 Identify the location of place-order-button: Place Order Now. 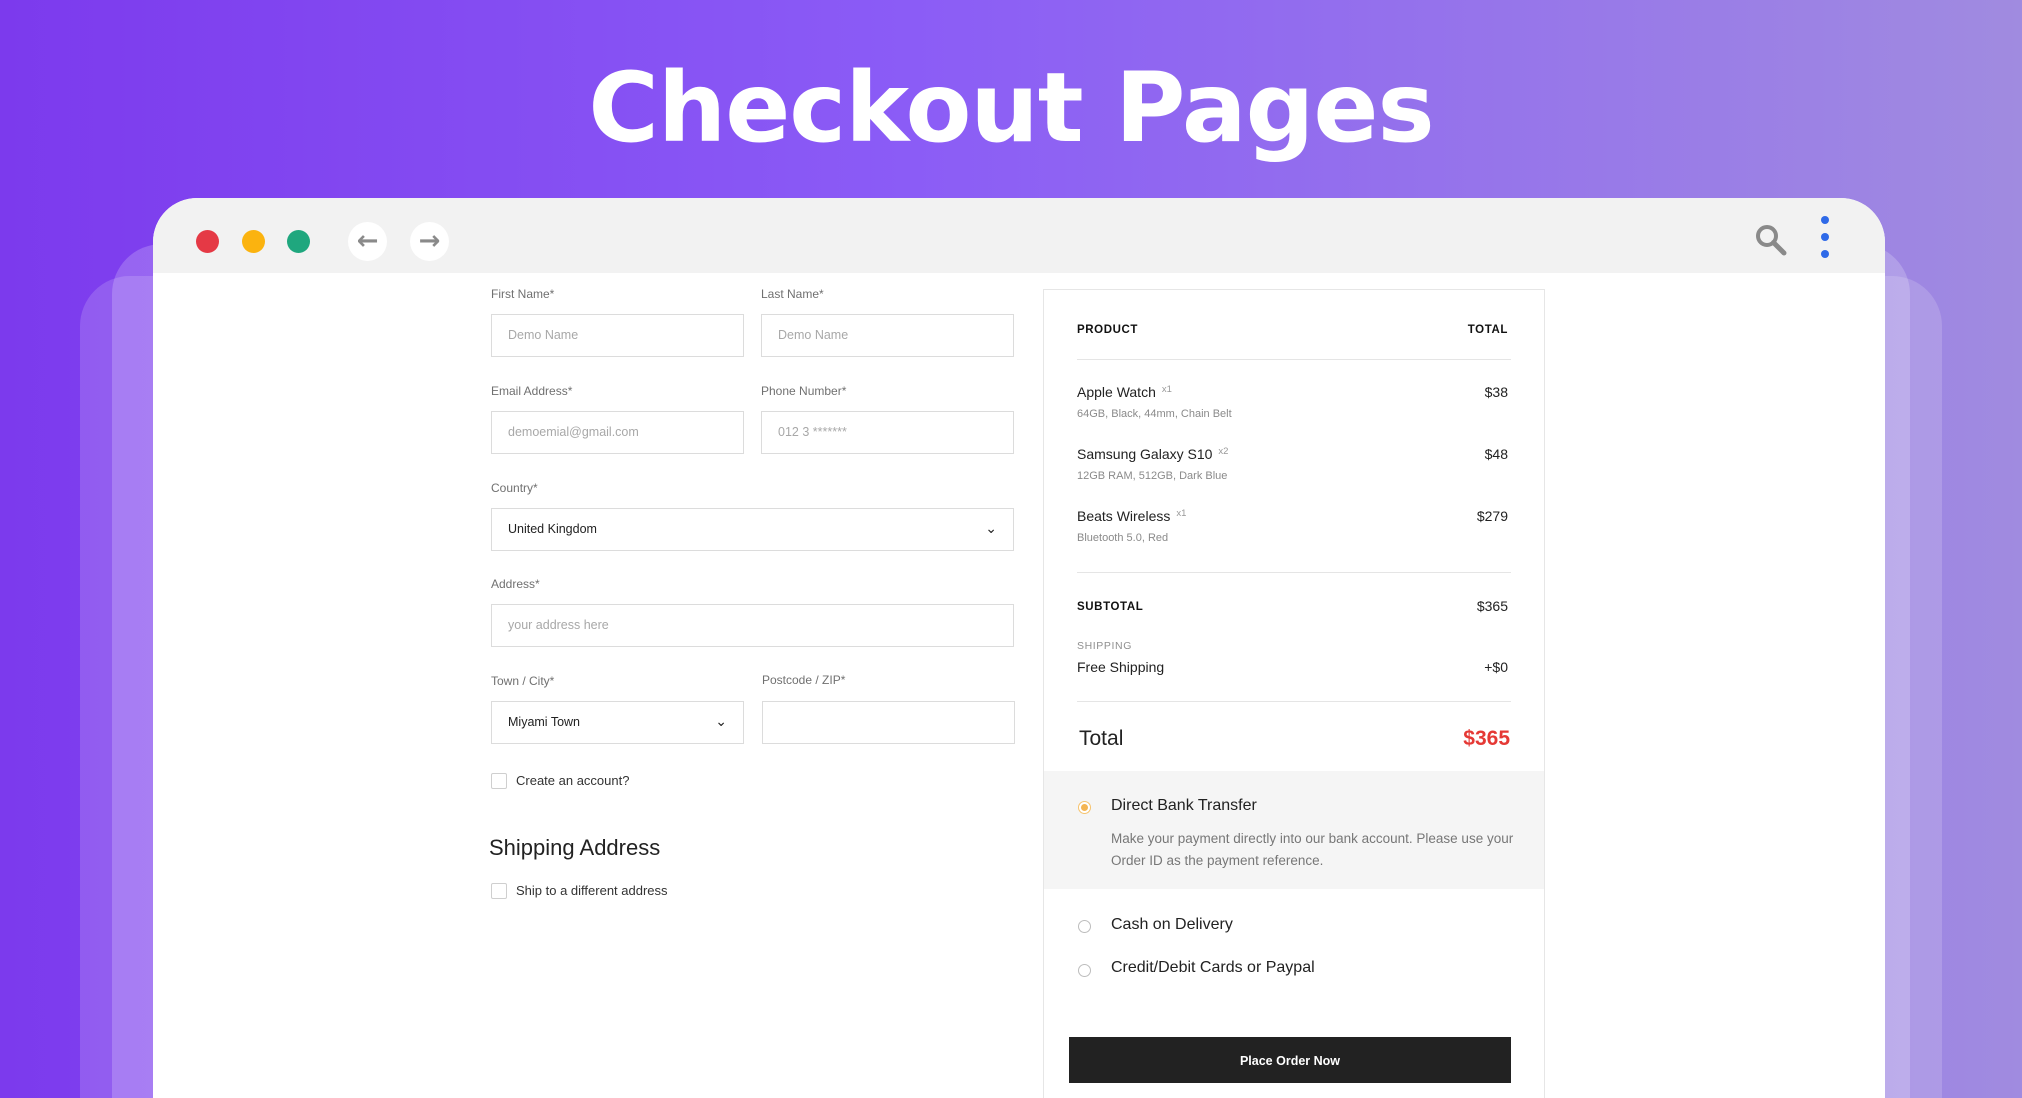
(1290, 1060).